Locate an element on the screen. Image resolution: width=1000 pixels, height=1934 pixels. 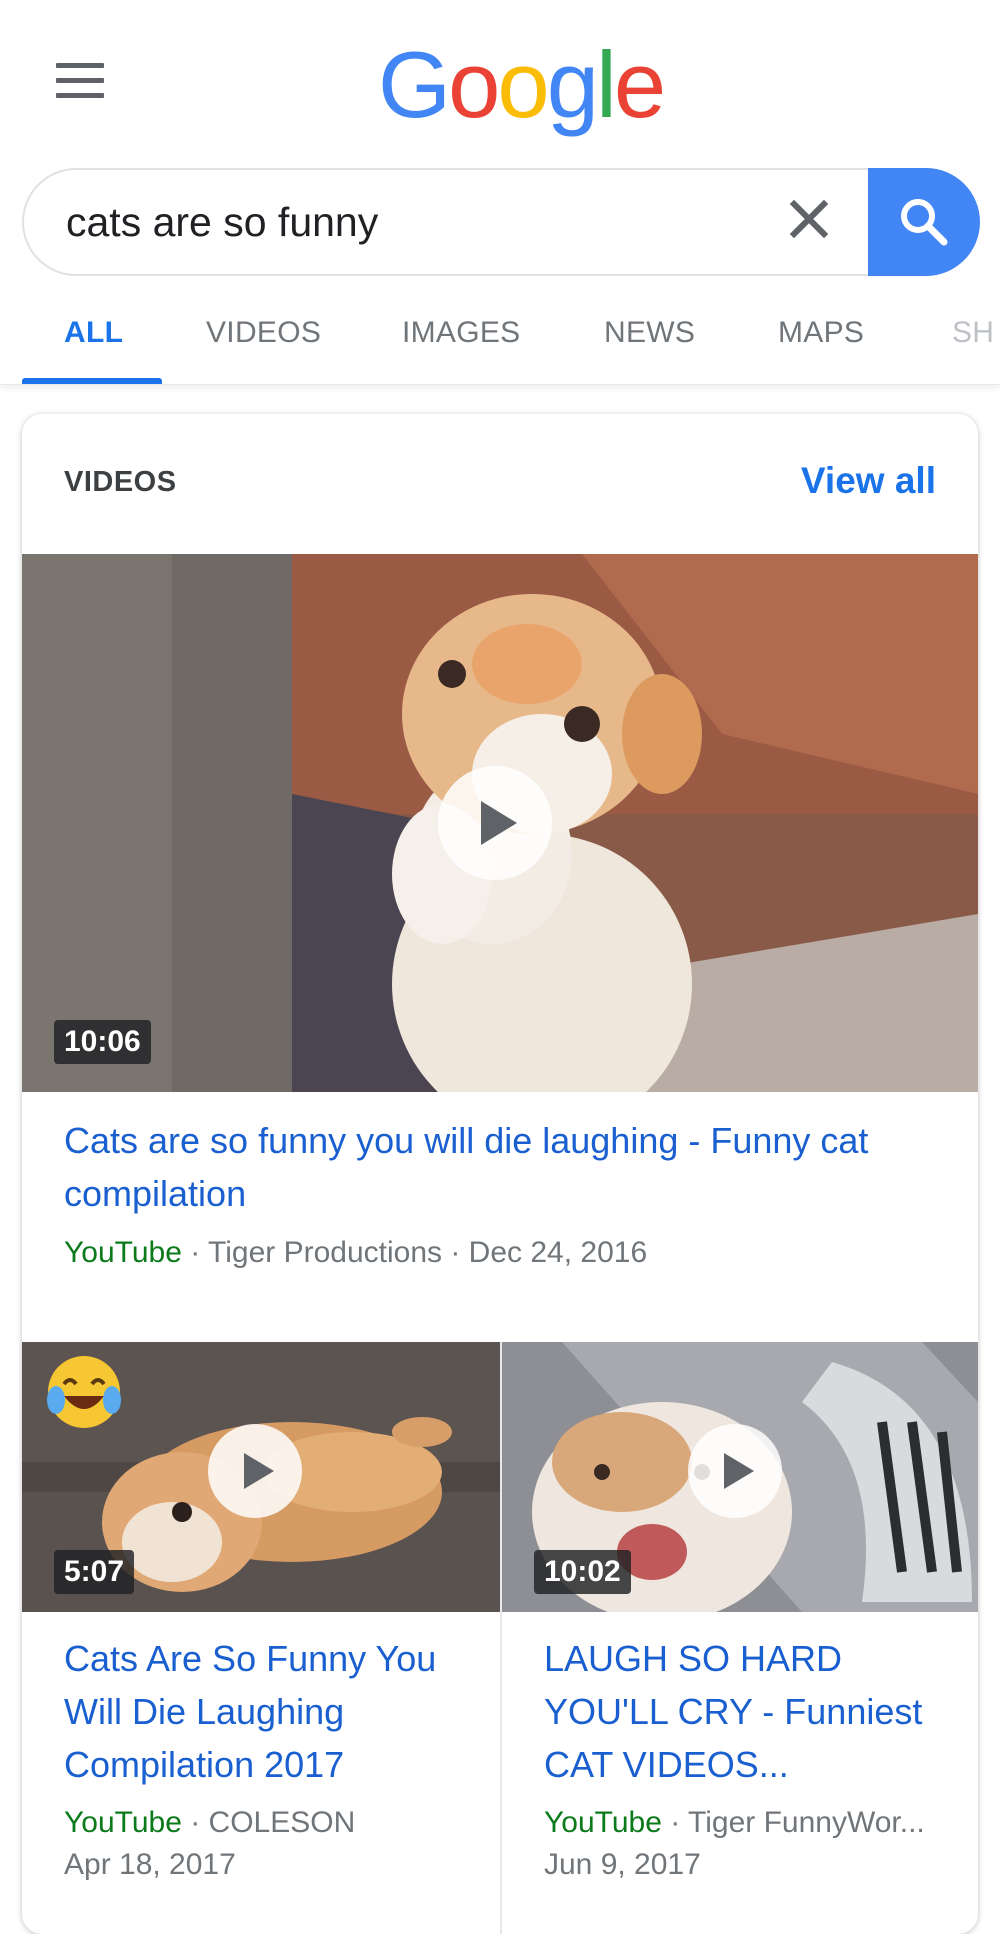
video-date: Apr 18, 2017 is located at coordinates (150, 1864).